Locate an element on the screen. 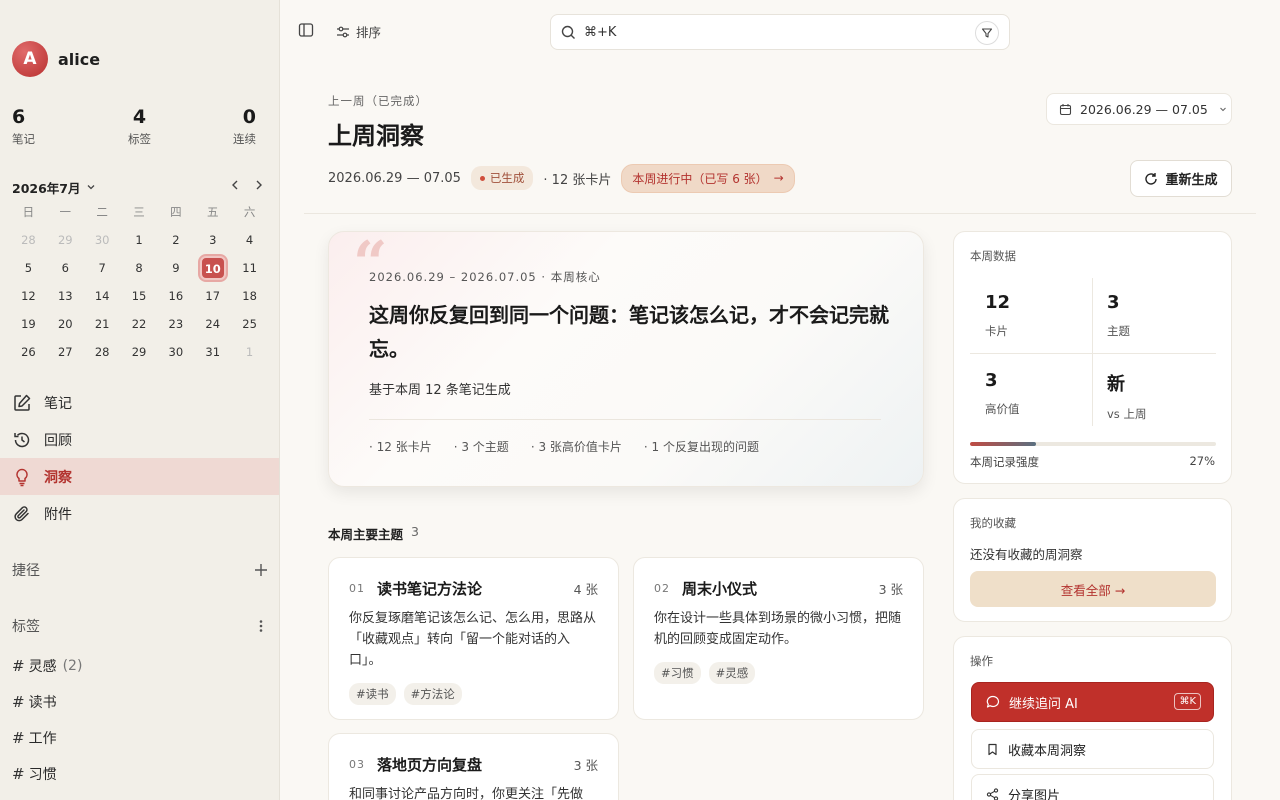 This screenshot has width=1280, height=800. calendar-month: 2026年7月 is located at coordinates (46, 187).